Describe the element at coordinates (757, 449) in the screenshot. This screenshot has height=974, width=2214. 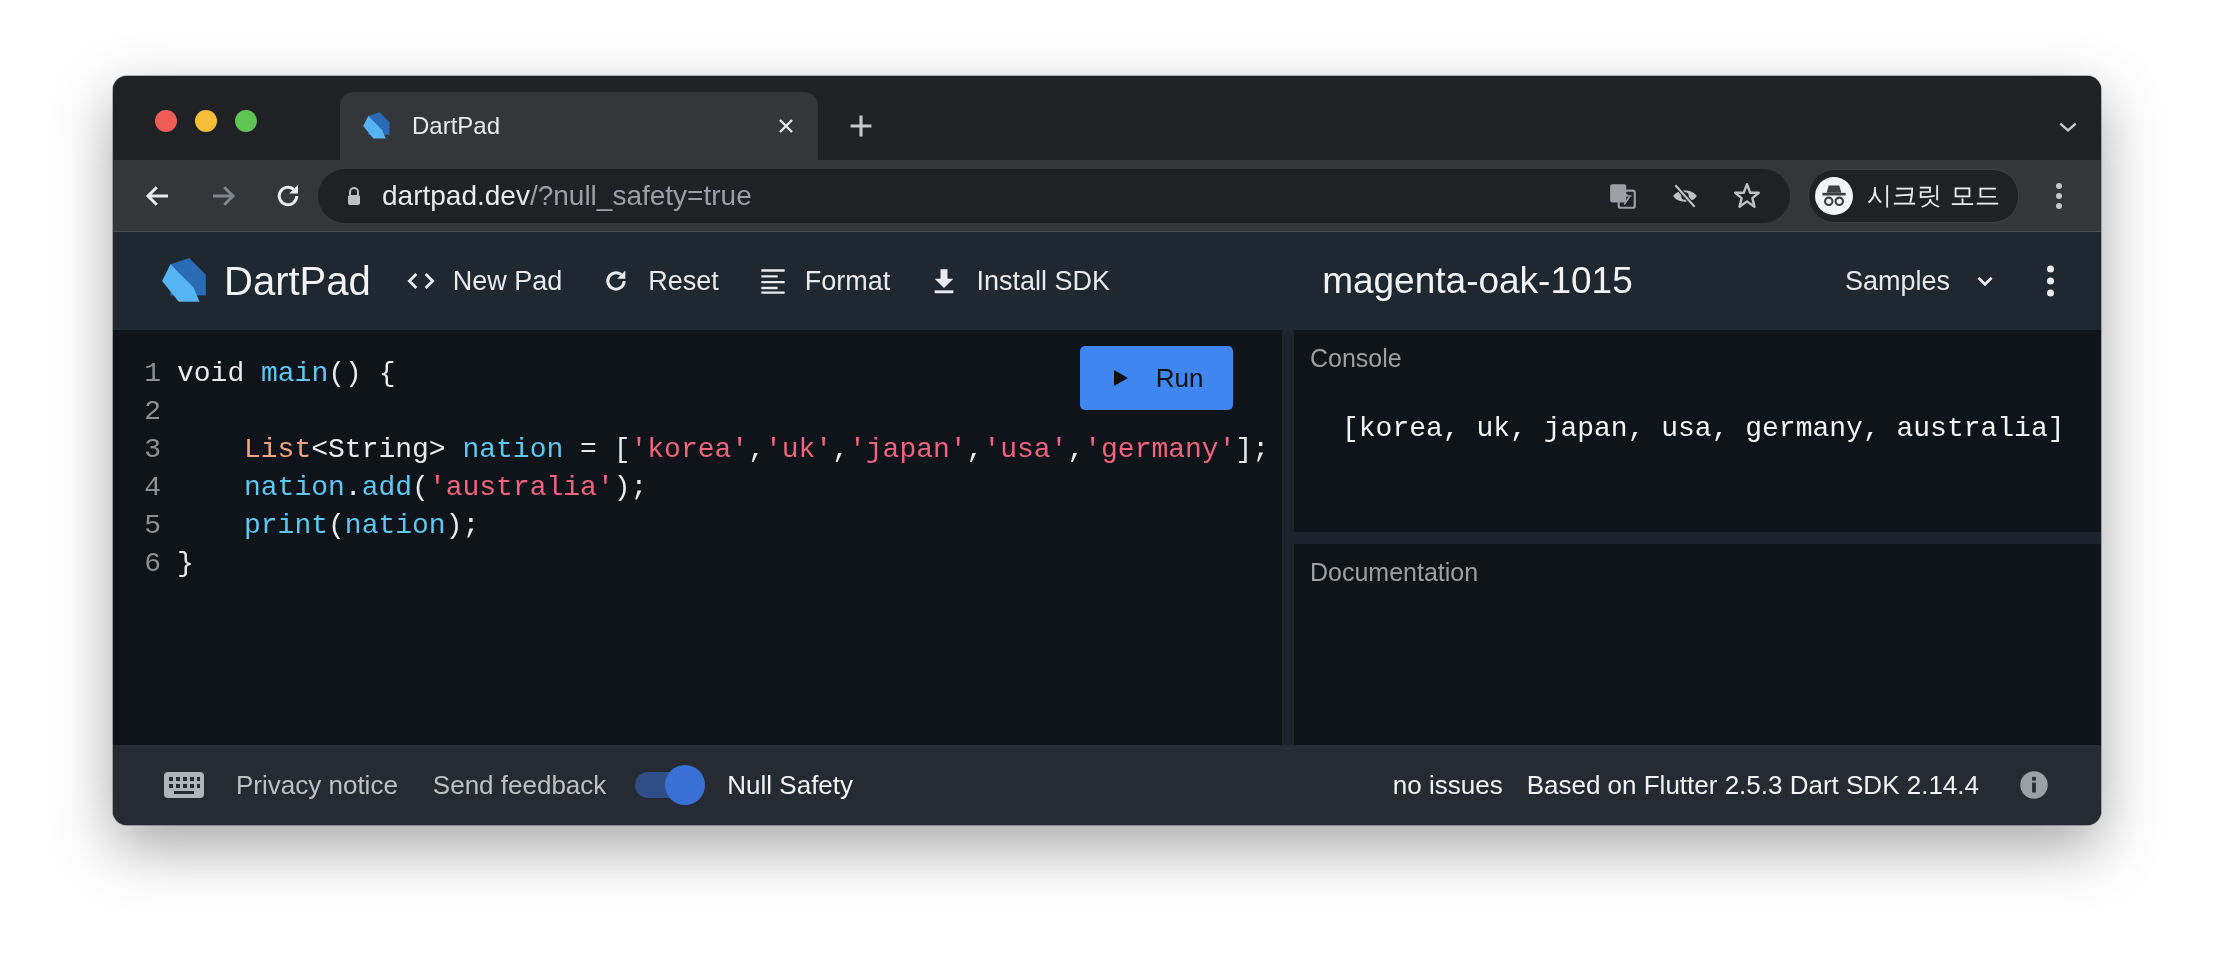
I see `code-line: List<String> nation = ['korea','uk','japan','usa','germany'];` at that location.